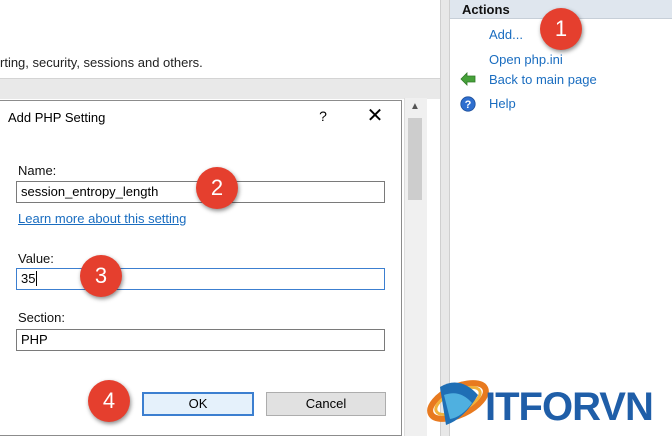  I want to click on section-input: PHP, so click(200, 340).